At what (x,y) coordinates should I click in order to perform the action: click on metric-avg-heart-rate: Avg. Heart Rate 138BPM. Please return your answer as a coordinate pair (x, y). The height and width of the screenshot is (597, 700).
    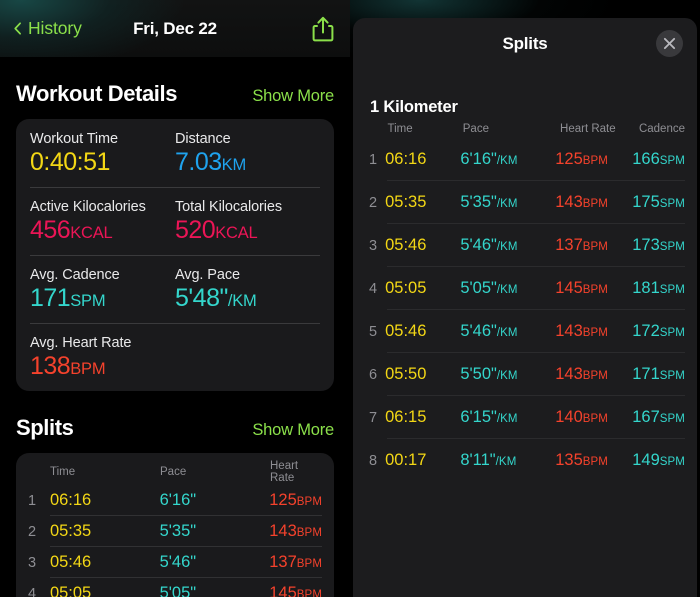
    Looking at the image, I should click on (175, 357).